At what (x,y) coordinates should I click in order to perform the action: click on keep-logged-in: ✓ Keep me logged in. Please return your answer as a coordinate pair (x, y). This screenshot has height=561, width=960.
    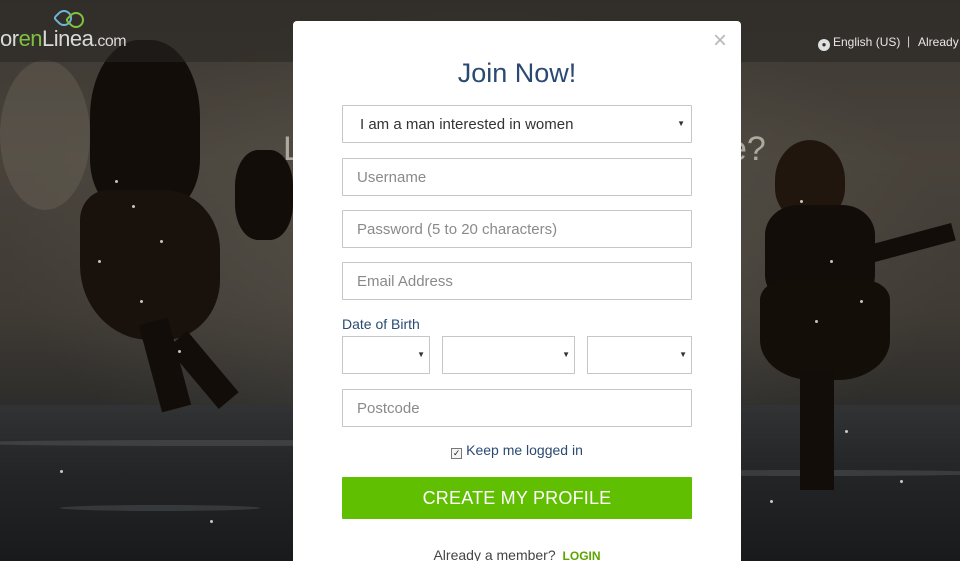
    Looking at the image, I should click on (517, 450).